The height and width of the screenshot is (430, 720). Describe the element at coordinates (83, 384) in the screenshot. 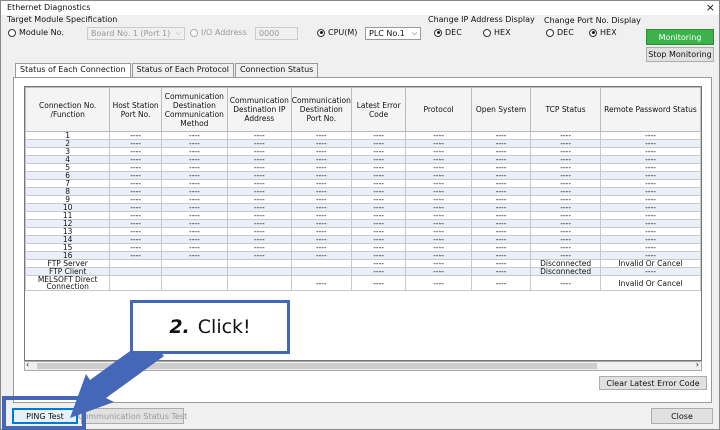

I see `callout-arrow` at that location.